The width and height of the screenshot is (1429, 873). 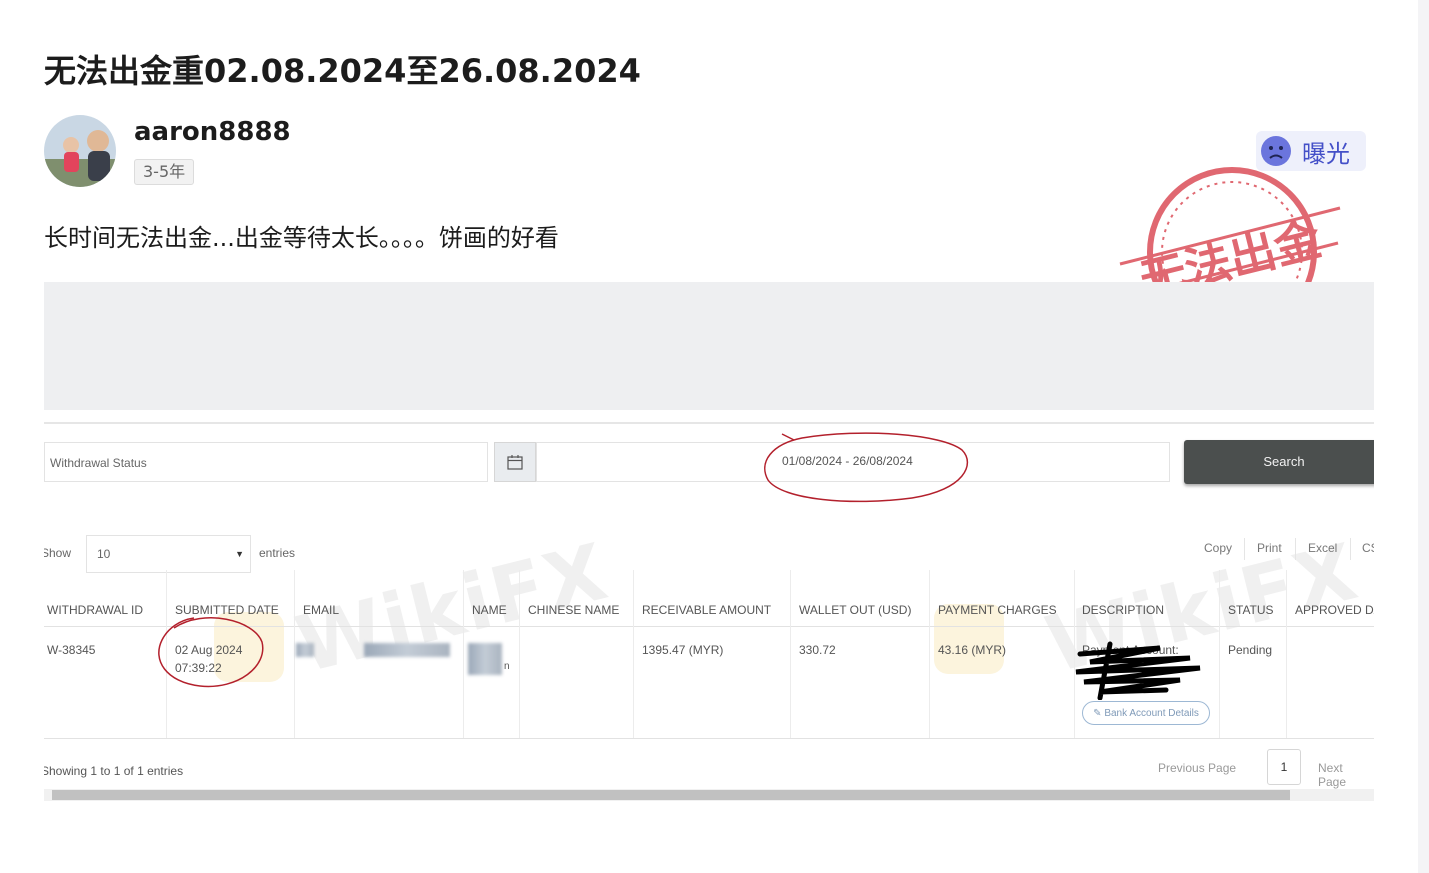 What do you see at coordinates (168, 554) in the screenshot?
I see `page-length-select: 10 ▼` at bounding box center [168, 554].